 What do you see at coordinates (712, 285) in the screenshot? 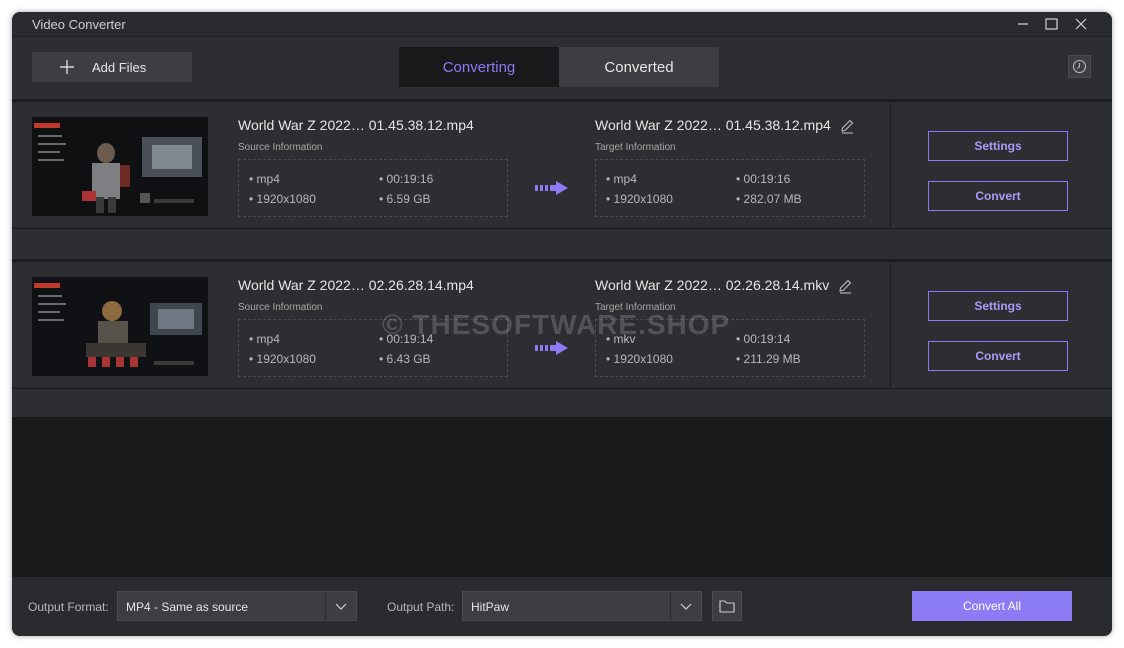
I see `target-file-name: World War Z 2022… 02.26.28.14.mkv` at bounding box center [712, 285].